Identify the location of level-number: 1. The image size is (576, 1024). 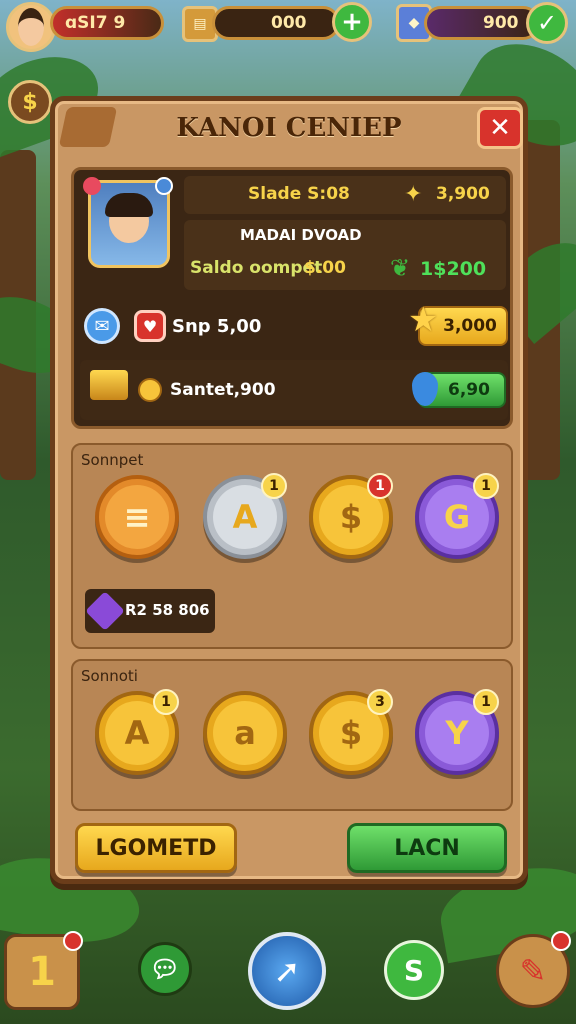
(42, 972).